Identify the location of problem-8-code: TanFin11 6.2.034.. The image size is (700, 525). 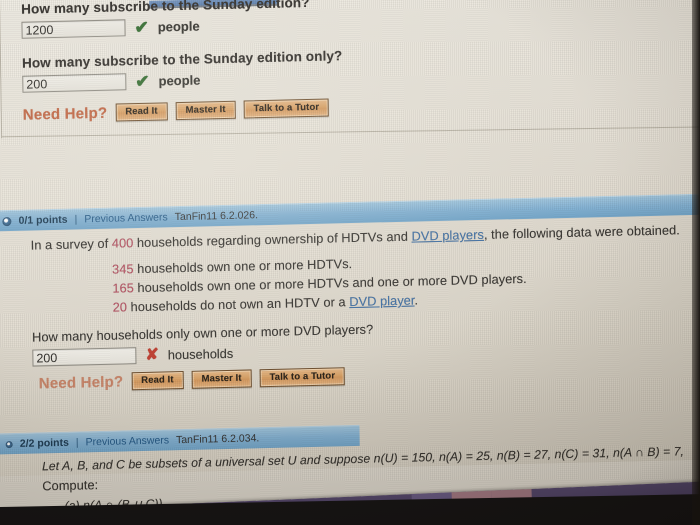
(217, 439).